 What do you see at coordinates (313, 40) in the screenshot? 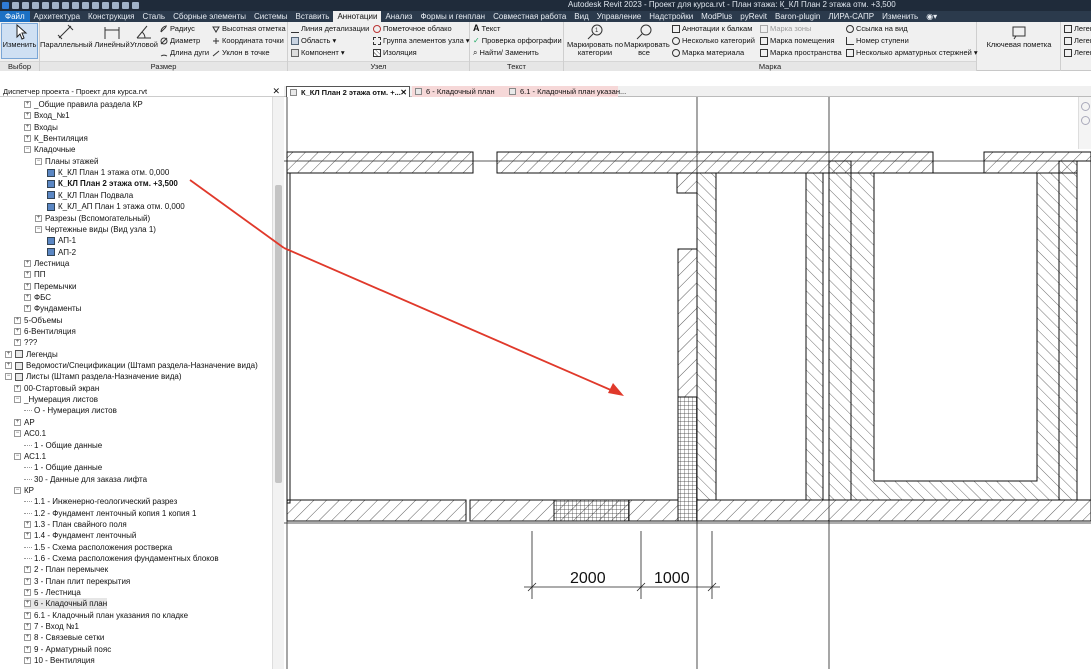
I see `region-button: Область ▾` at bounding box center [313, 40].